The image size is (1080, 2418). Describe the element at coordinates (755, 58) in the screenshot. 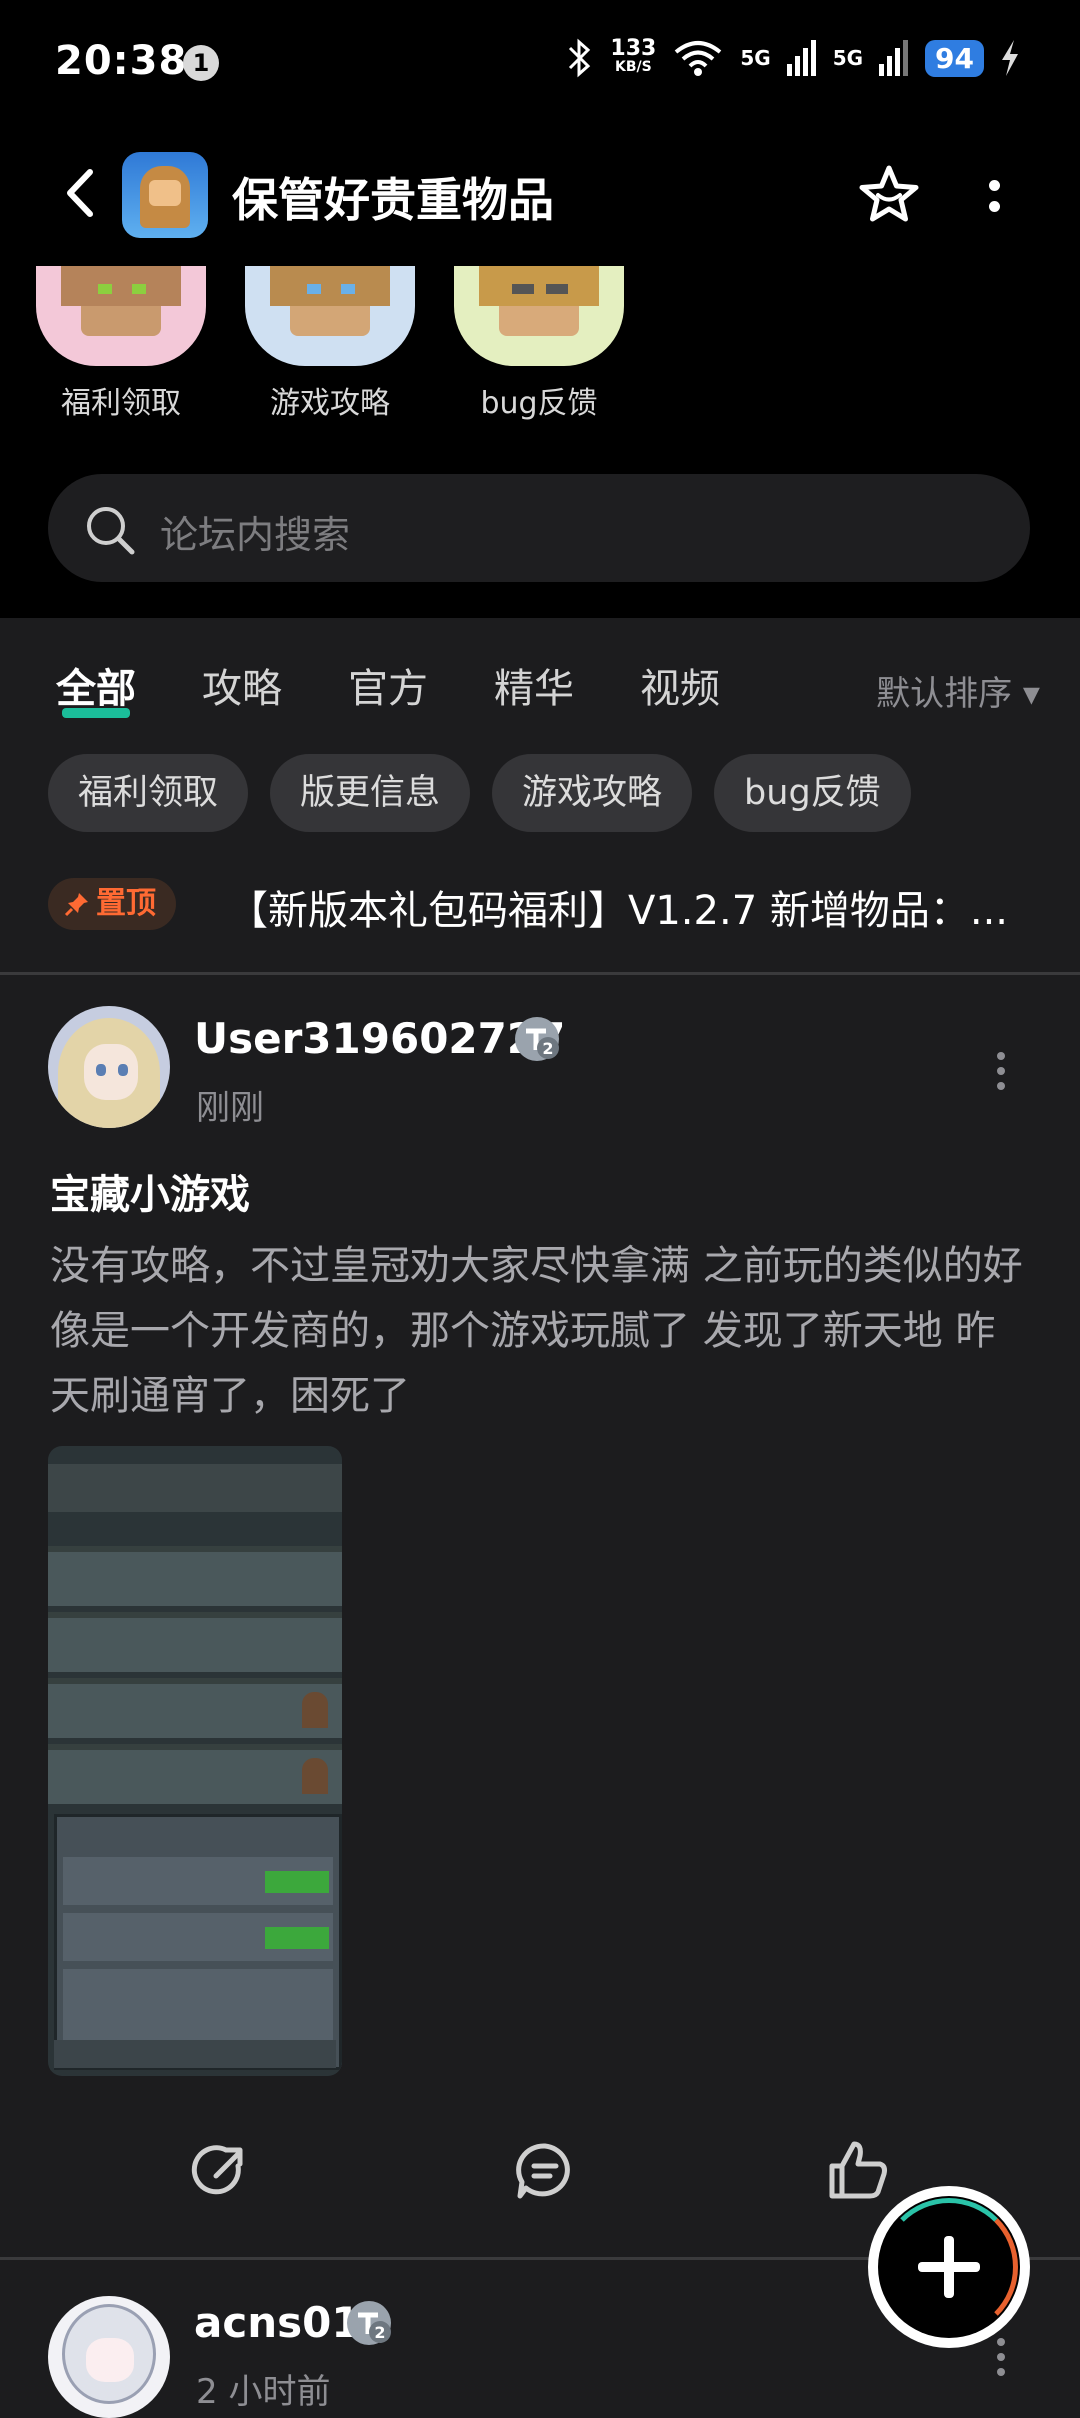

I see `signal-1-label: 5G` at that location.